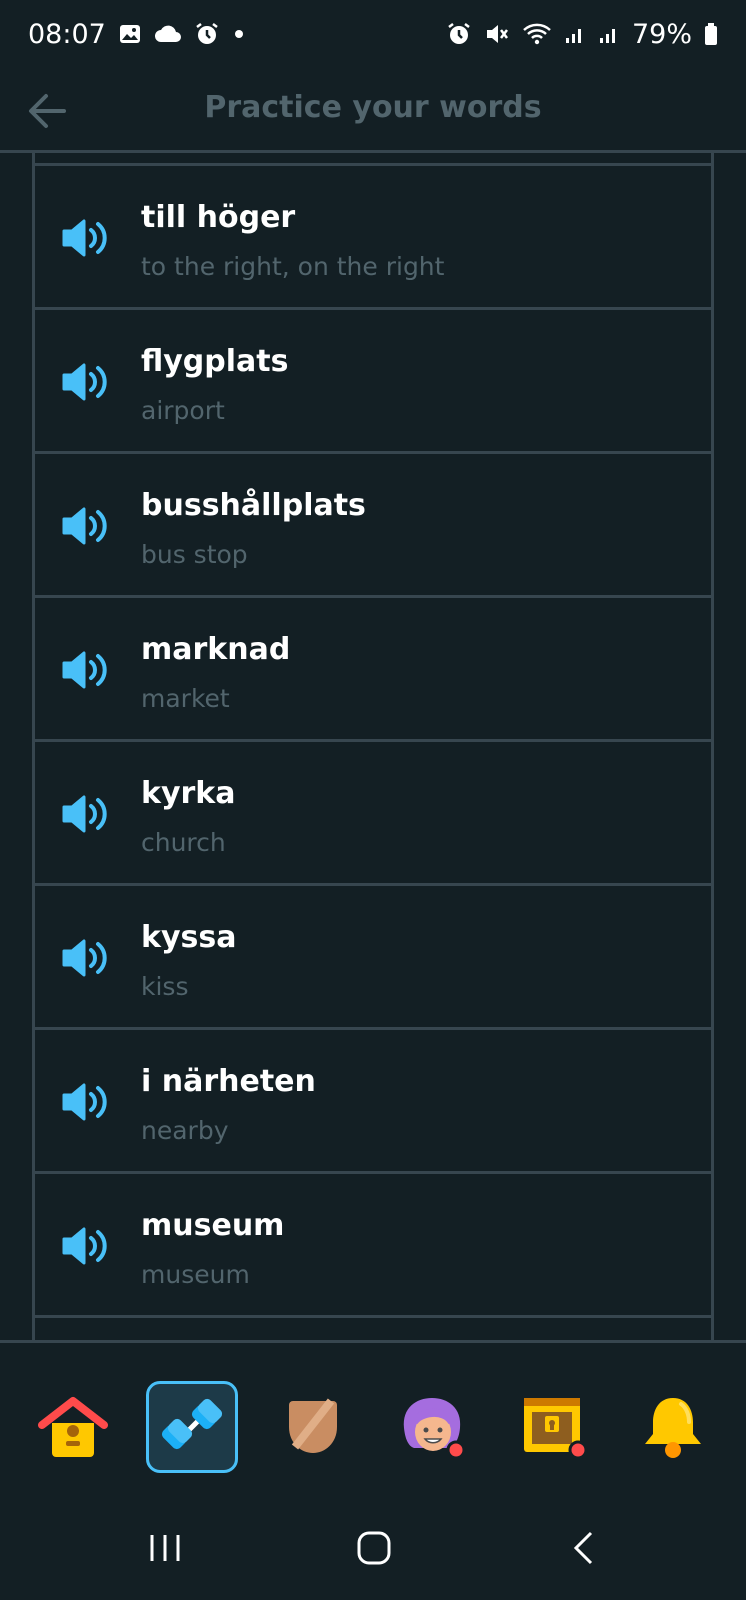 This screenshot has width=746, height=1600. I want to click on system-back-button, so click(583, 1548).